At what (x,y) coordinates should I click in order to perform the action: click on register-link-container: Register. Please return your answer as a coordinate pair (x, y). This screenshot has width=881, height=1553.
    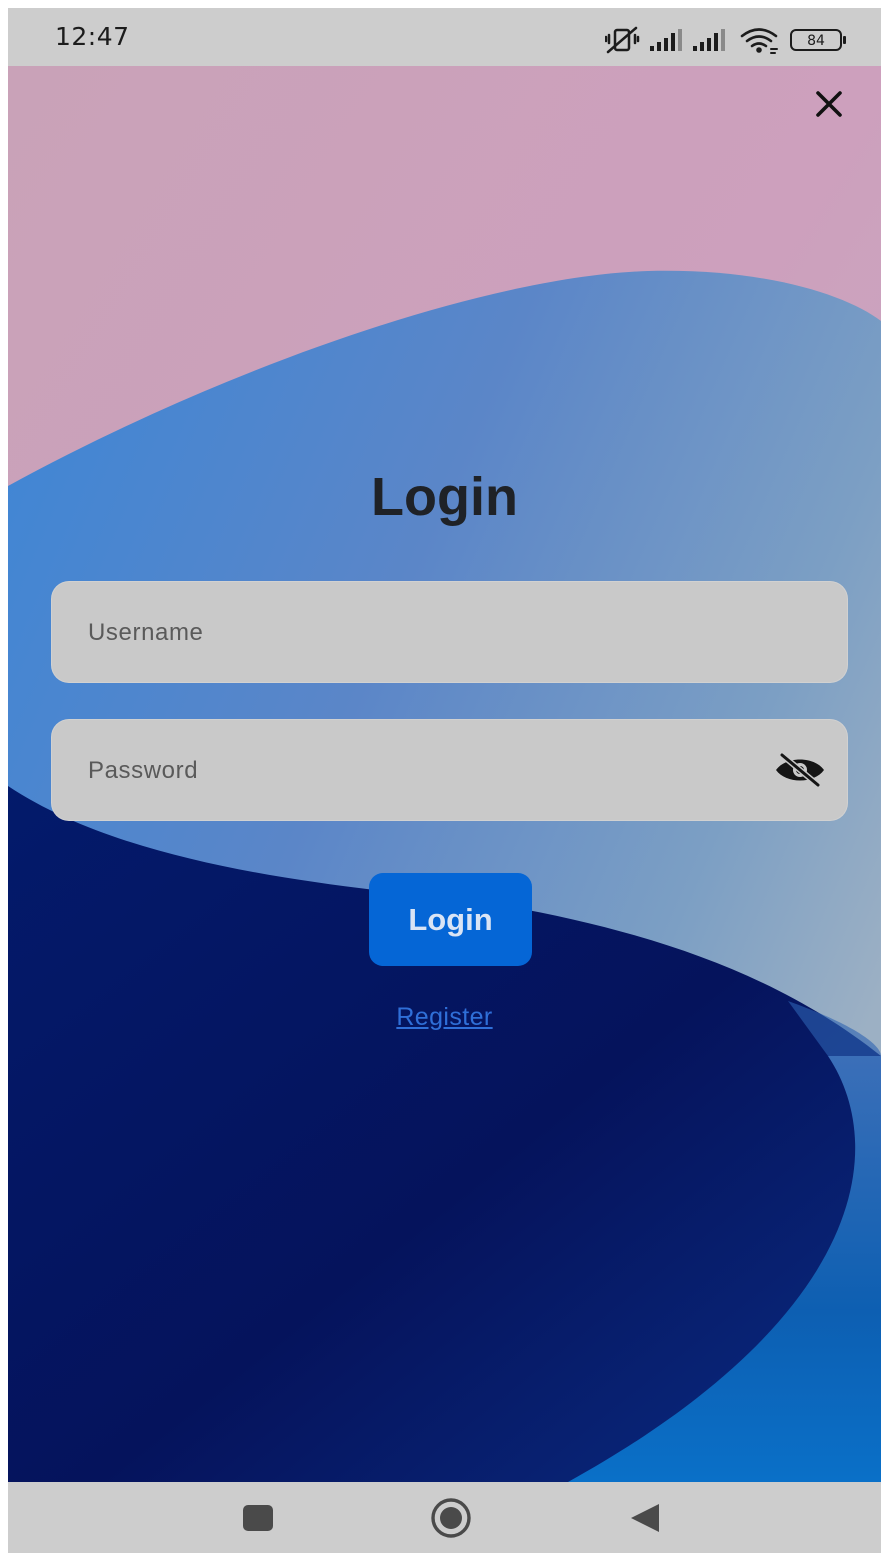
    Looking at the image, I should click on (444, 1017).